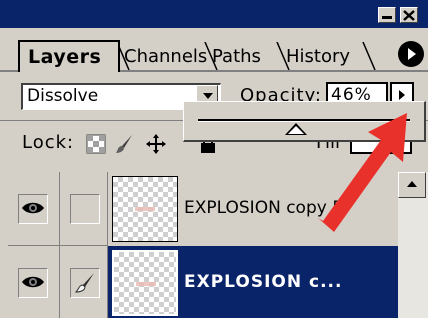 The image size is (428, 318). I want to click on annotation-arrow, so click(362, 172).